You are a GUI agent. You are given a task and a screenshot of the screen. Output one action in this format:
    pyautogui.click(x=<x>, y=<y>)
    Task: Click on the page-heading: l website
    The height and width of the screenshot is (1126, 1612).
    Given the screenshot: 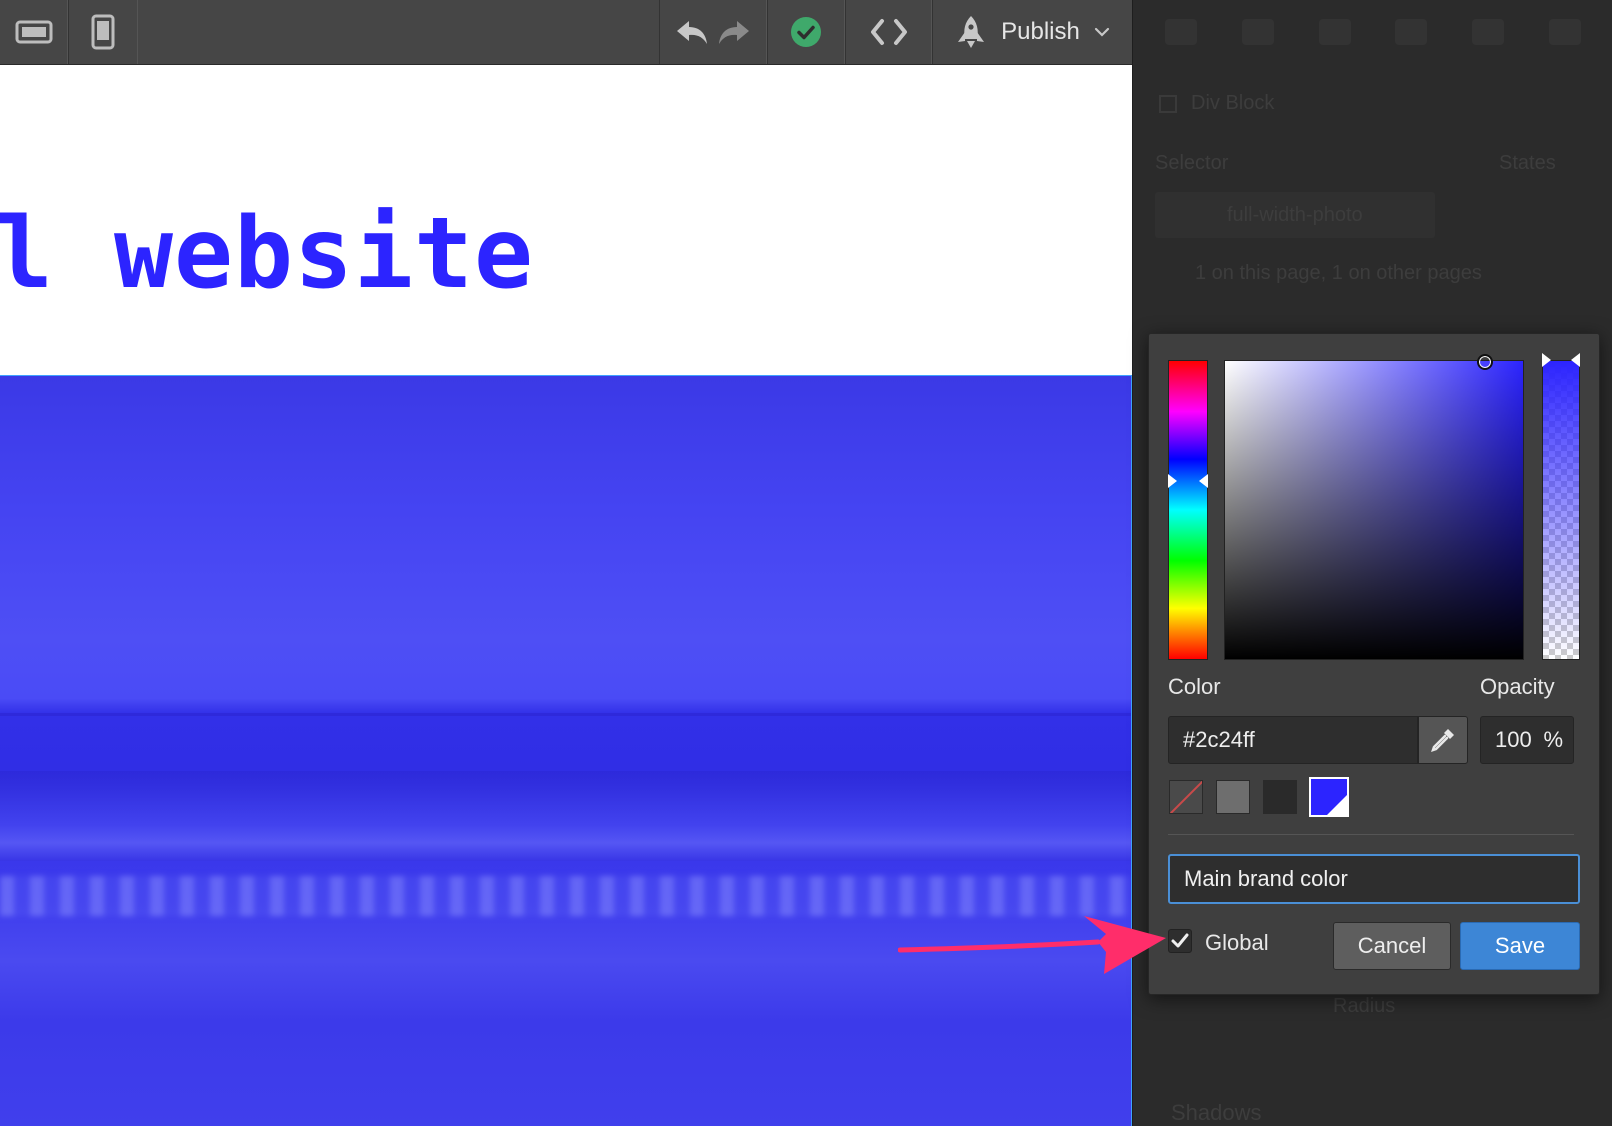 What is the action you would take?
    pyautogui.click(x=267, y=254)
    